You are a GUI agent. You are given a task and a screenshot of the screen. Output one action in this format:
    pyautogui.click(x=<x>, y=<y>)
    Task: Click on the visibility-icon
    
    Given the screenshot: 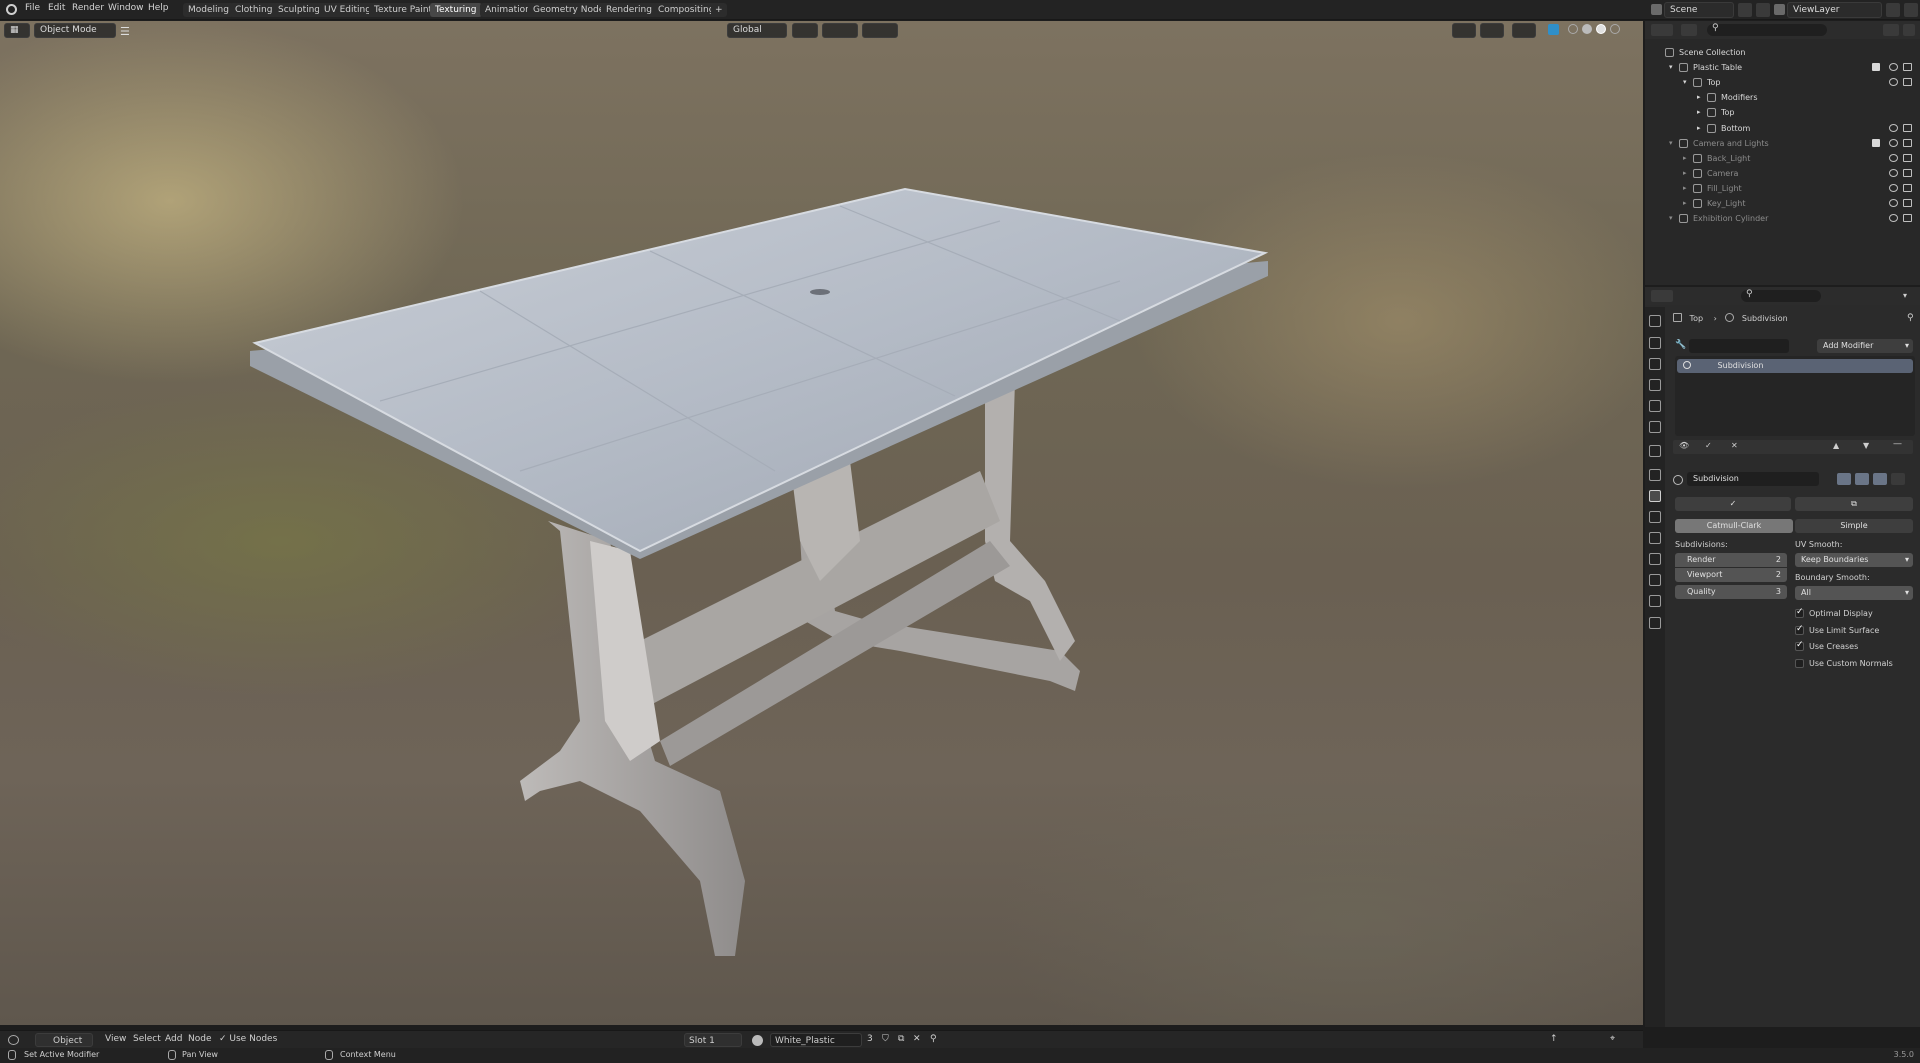 What is the action you would take?
    pyautogui.click(x=1464, y=30)
    